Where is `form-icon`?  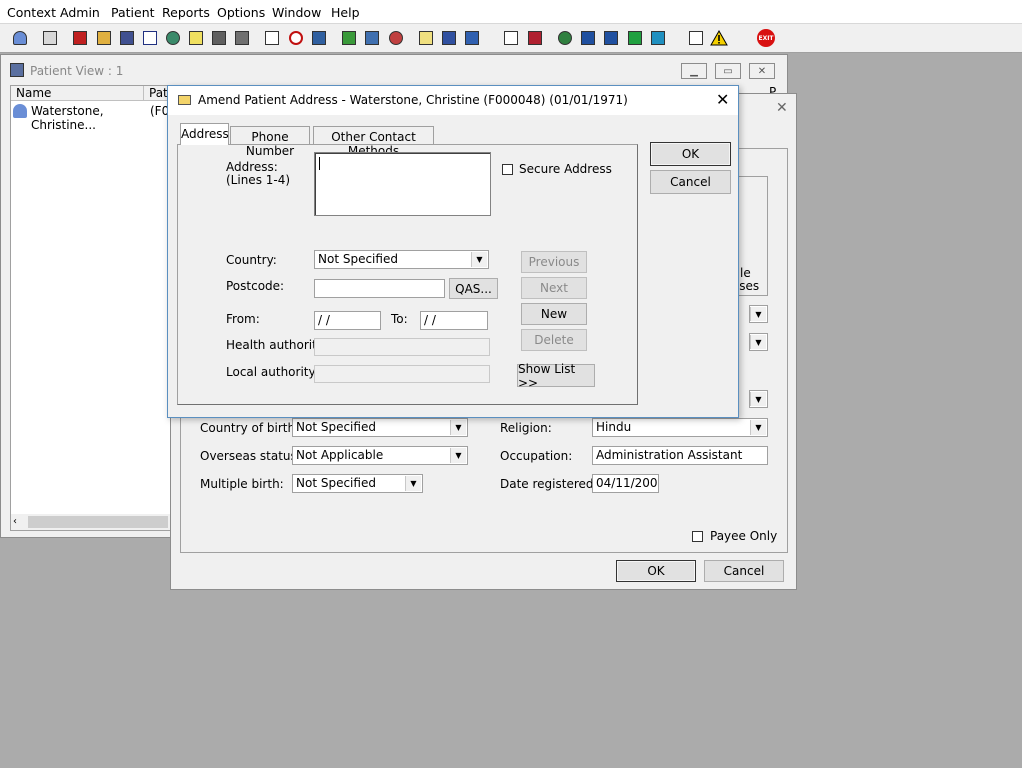 form-icon is located at coordinates (372, 38).